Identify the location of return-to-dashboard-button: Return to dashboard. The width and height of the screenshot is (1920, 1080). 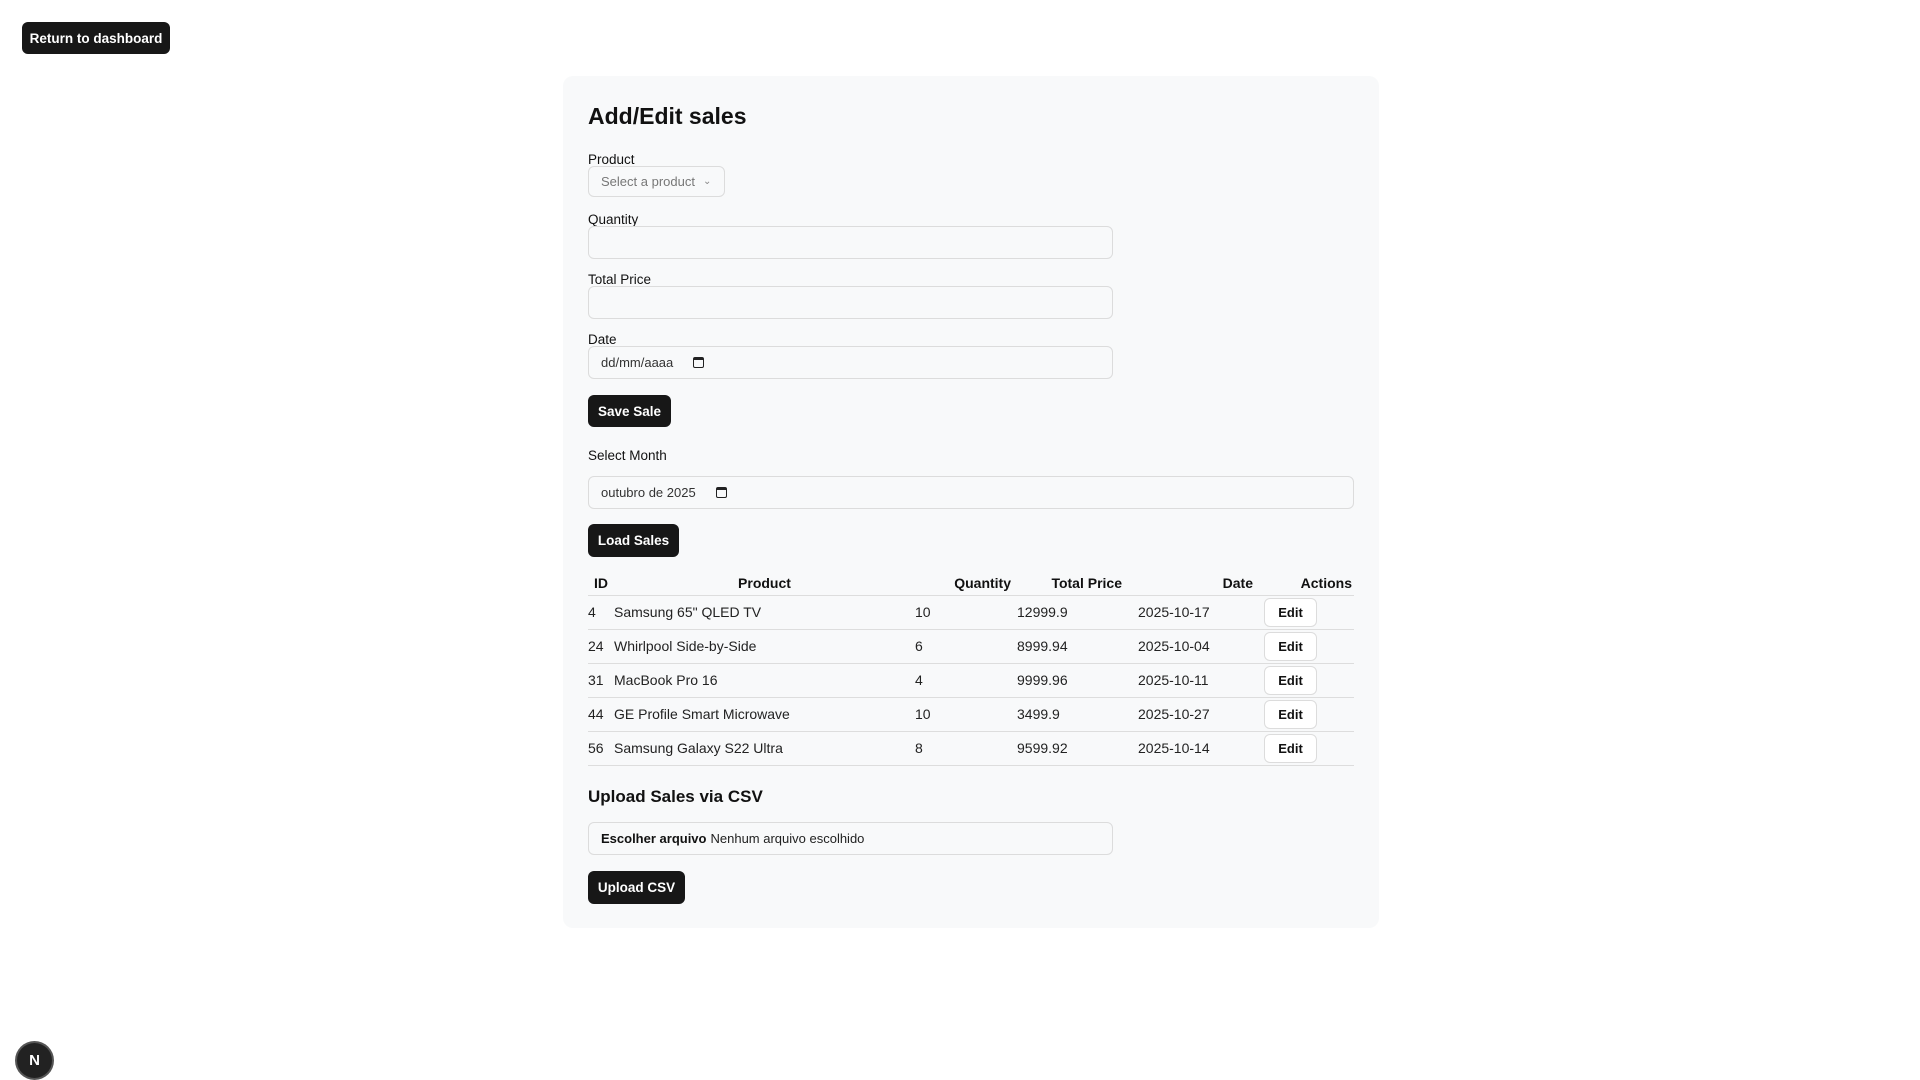
(96, 38).